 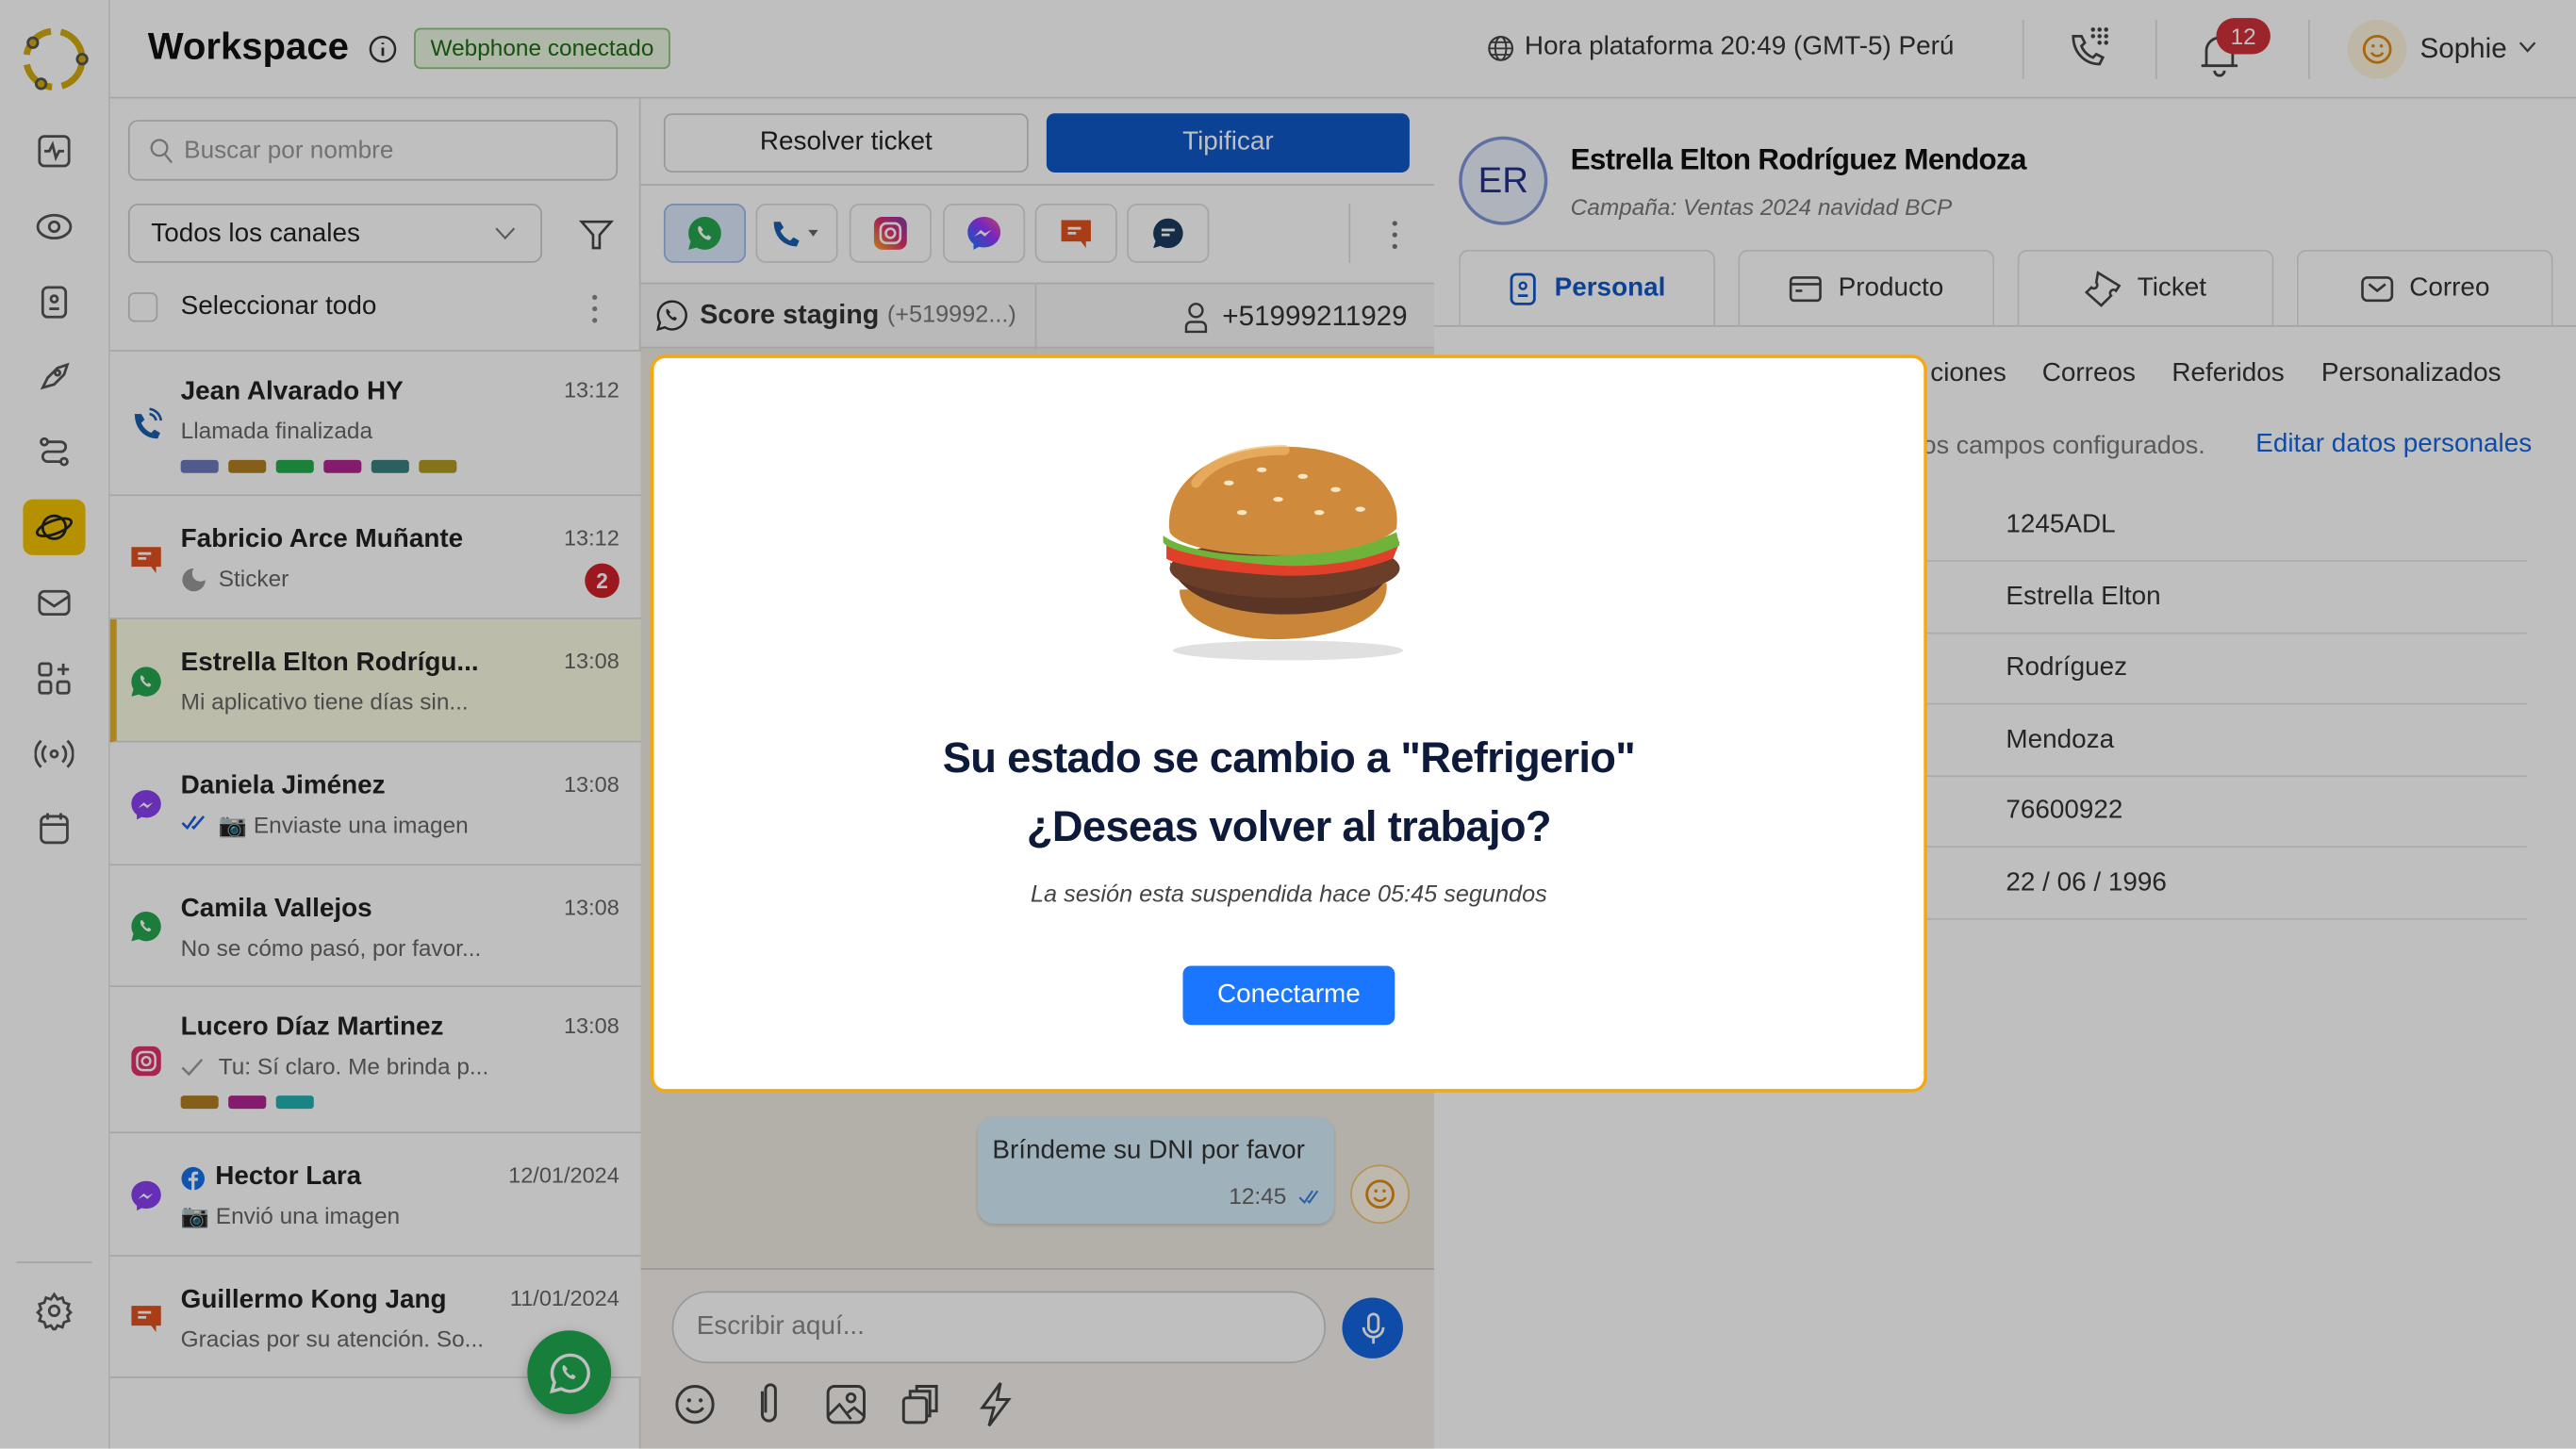 What do you see at coordinates (1289, 826) in the screenshot?
I see `modal-title-line2: ¿Deseas volver al trabajo?` at bounding box center [1289, 826].